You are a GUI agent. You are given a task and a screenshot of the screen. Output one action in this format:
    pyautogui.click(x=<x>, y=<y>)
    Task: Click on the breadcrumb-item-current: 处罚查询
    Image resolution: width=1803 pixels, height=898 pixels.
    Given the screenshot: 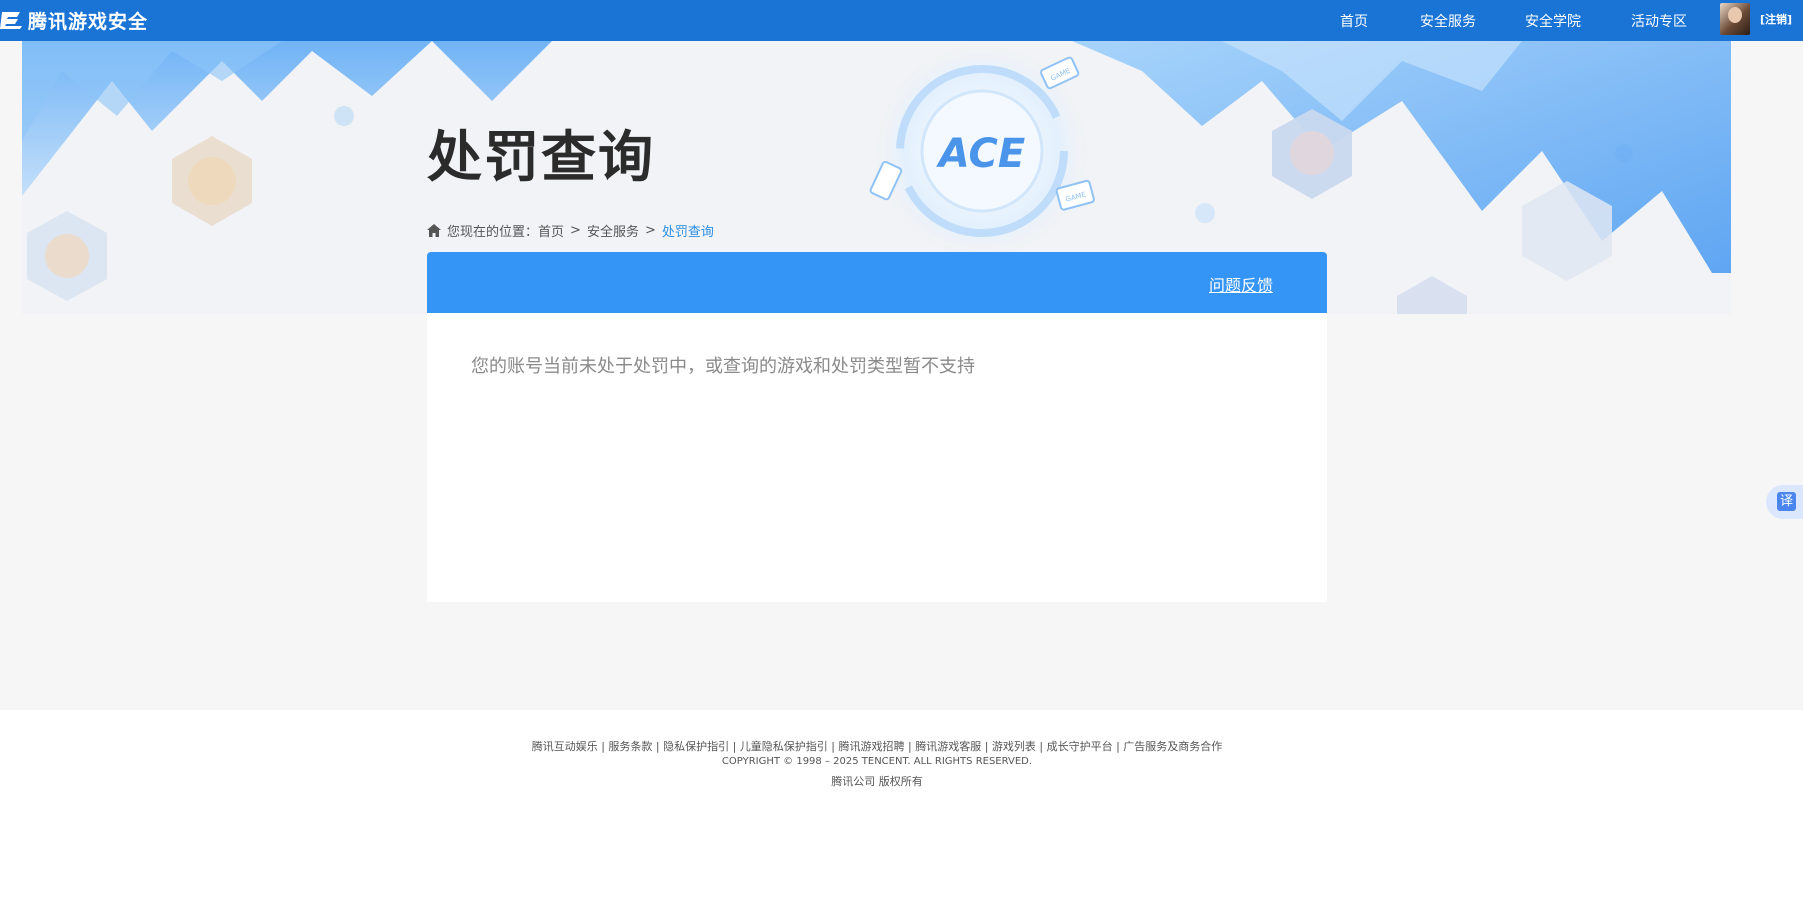 What is the action you would take?
    pyautogui.click(x=688, y=230)
    